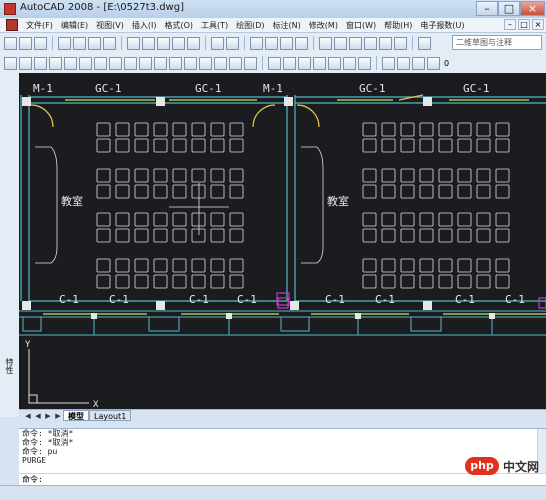 The image size is (546, 500). What do you see at coordinates (144, 25) in the screenshot?
I see `menu-insert: 插入(I)` at bounding box center [144, 25].